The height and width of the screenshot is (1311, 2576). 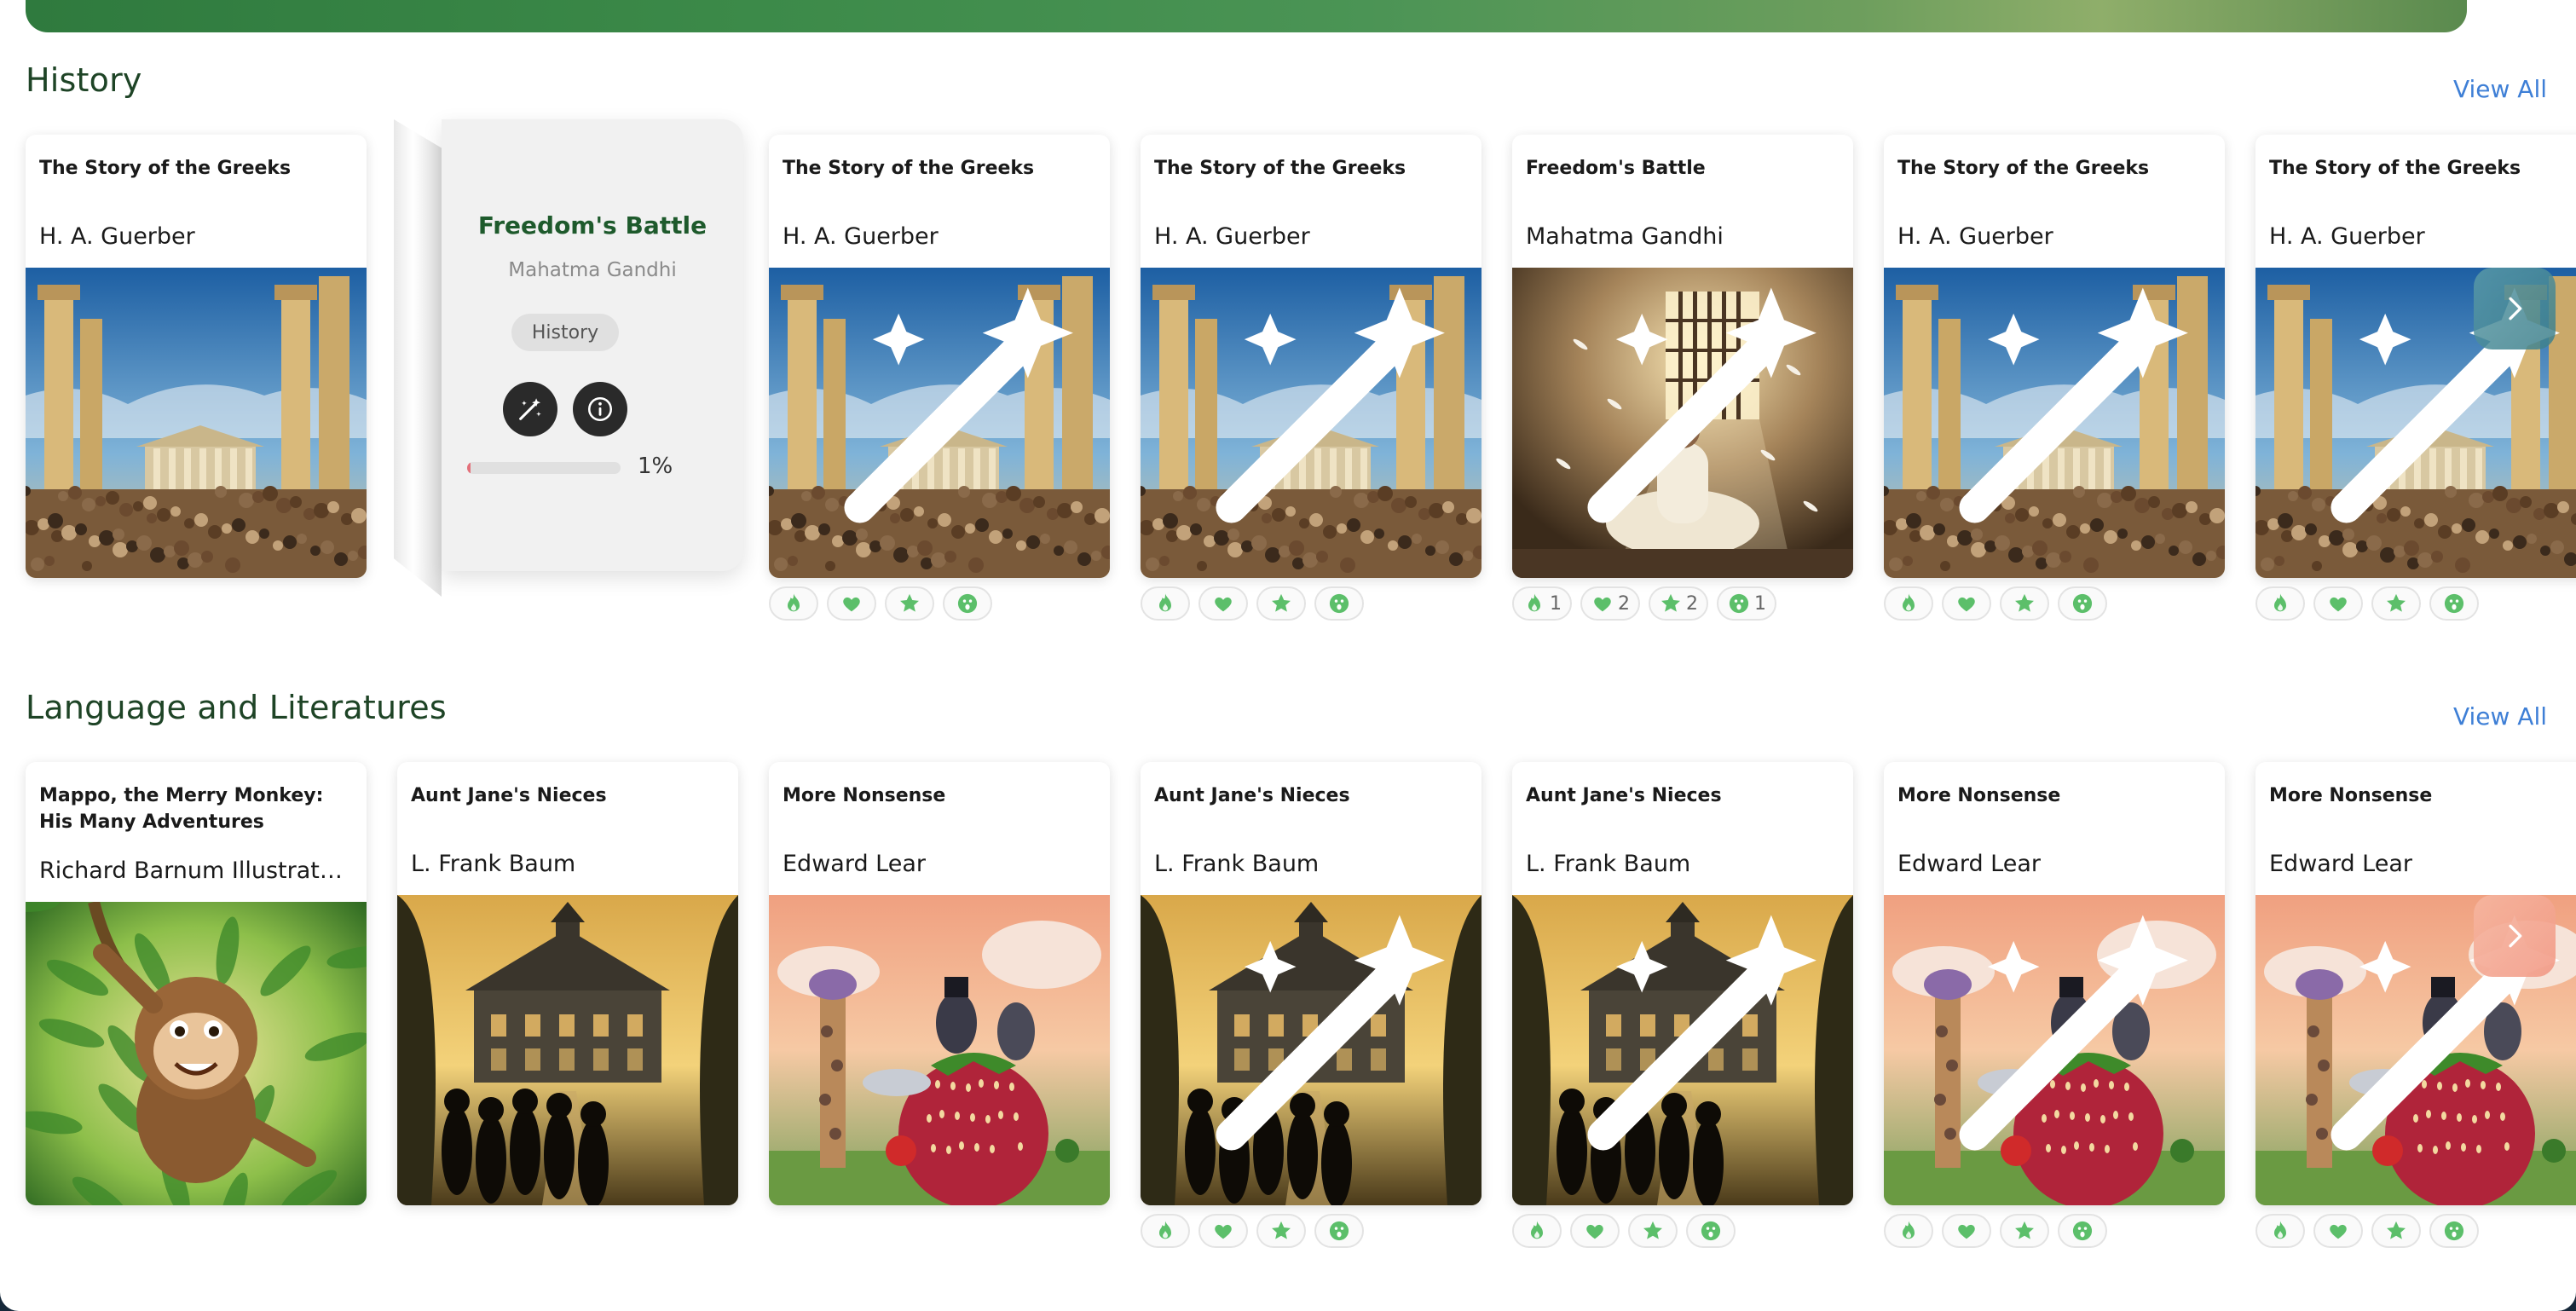 I want to click on detail-title: Freedom's Battle, so click(x=592, y=225).